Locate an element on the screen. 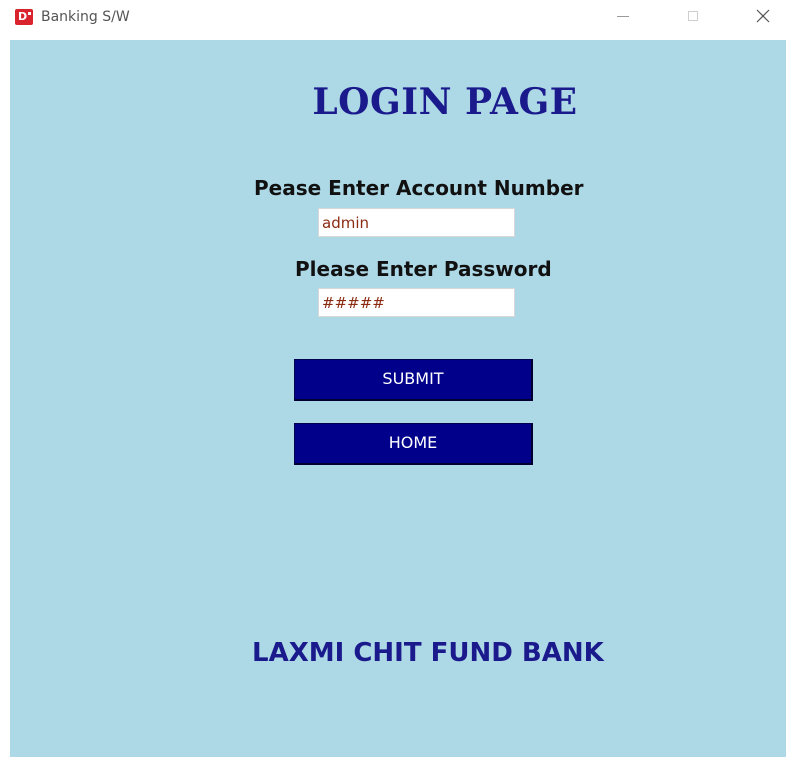  close-button is located at coordinates (763, 16).